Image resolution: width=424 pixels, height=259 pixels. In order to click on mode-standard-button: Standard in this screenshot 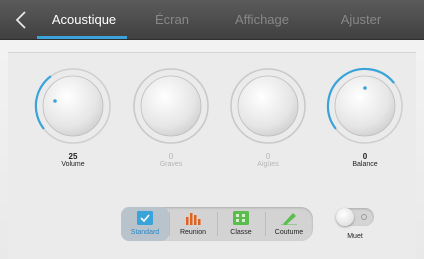, I will do `click(145, 224)`.